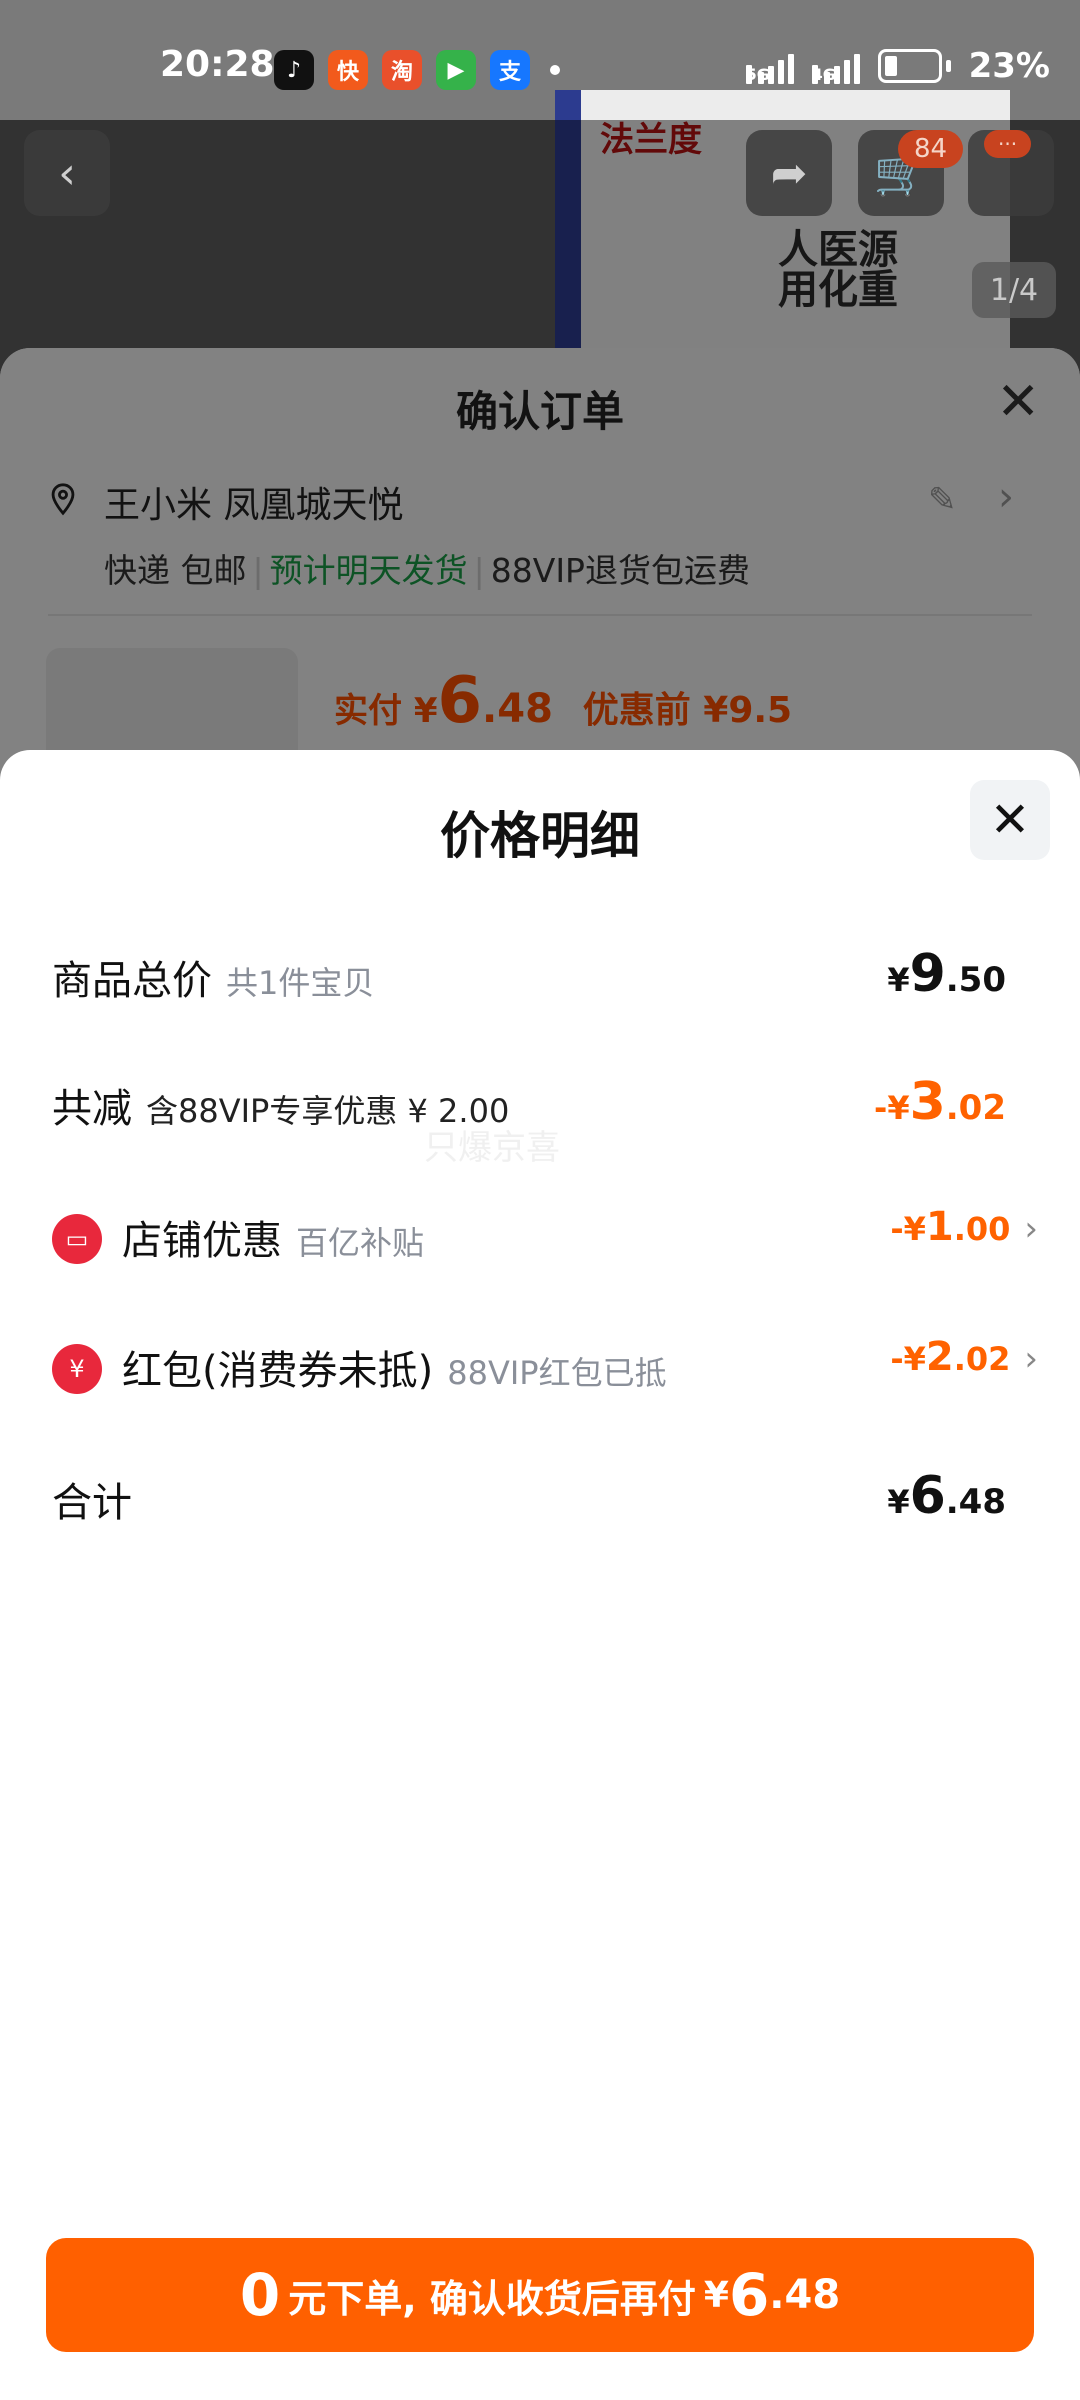 Image resolution: width=1080 pixels, height=2400 pixels. What do you see at coordinates (769, 66) in the screenshot?
I see `signal-5g-icon: 5G` at bounding box center [769, 66].